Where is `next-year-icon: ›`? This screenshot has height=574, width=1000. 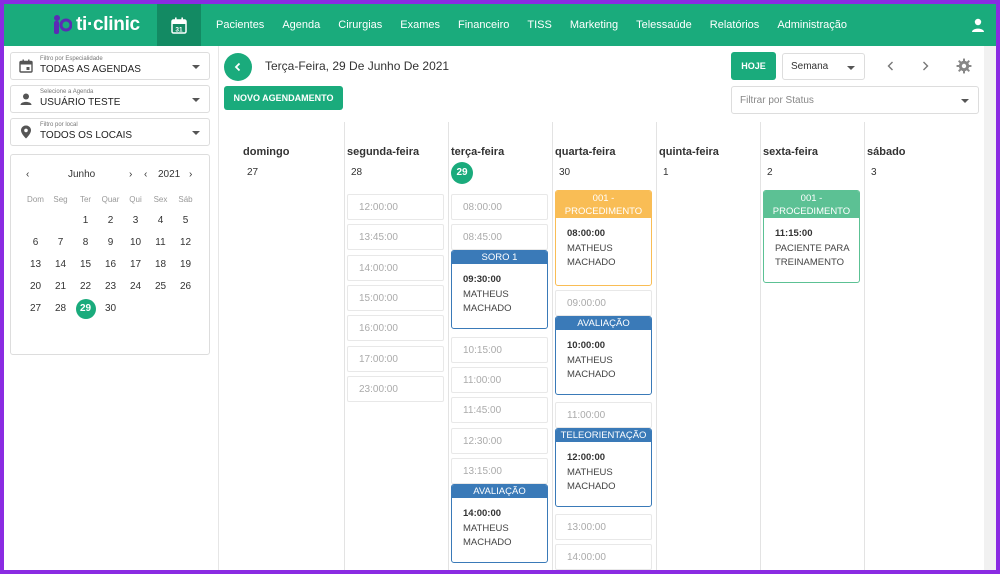 next-year-icon: › is located at coordinates (190, 174).